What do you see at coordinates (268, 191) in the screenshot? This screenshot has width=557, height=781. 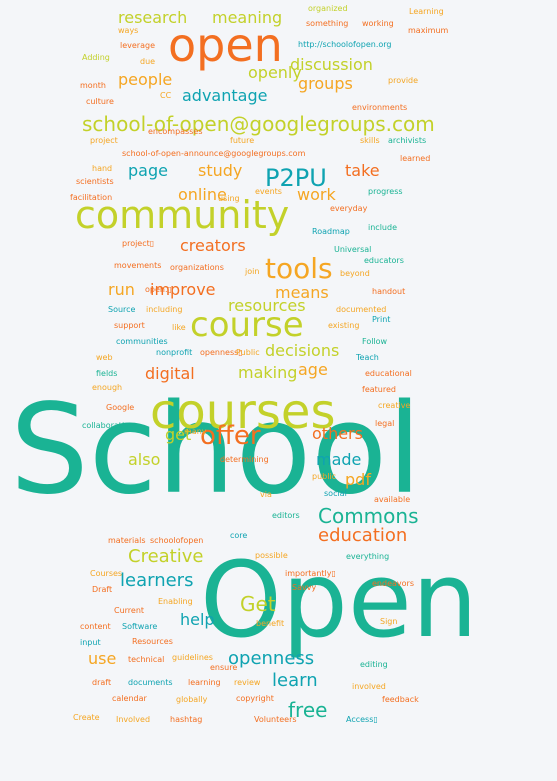 I see `cloud-word: events` at bounding box center [268, 191].